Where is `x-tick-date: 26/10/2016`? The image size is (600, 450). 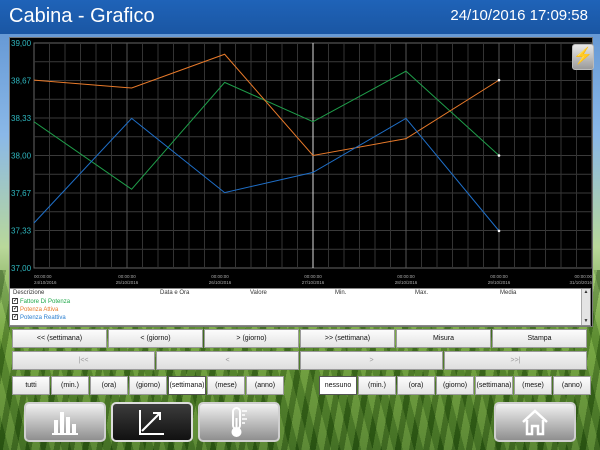 x-tick-date: 26/10/2016 is located at coordinates (220, 282).